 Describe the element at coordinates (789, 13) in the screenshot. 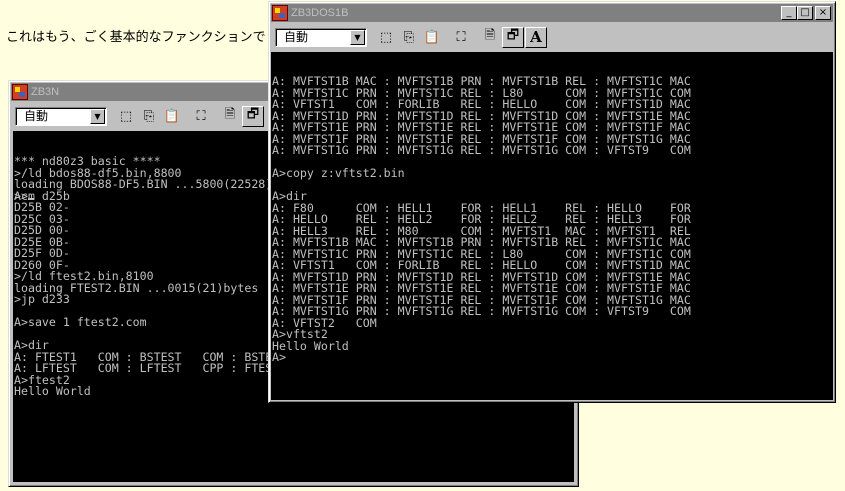

I see `minimize-button: _` at that location.